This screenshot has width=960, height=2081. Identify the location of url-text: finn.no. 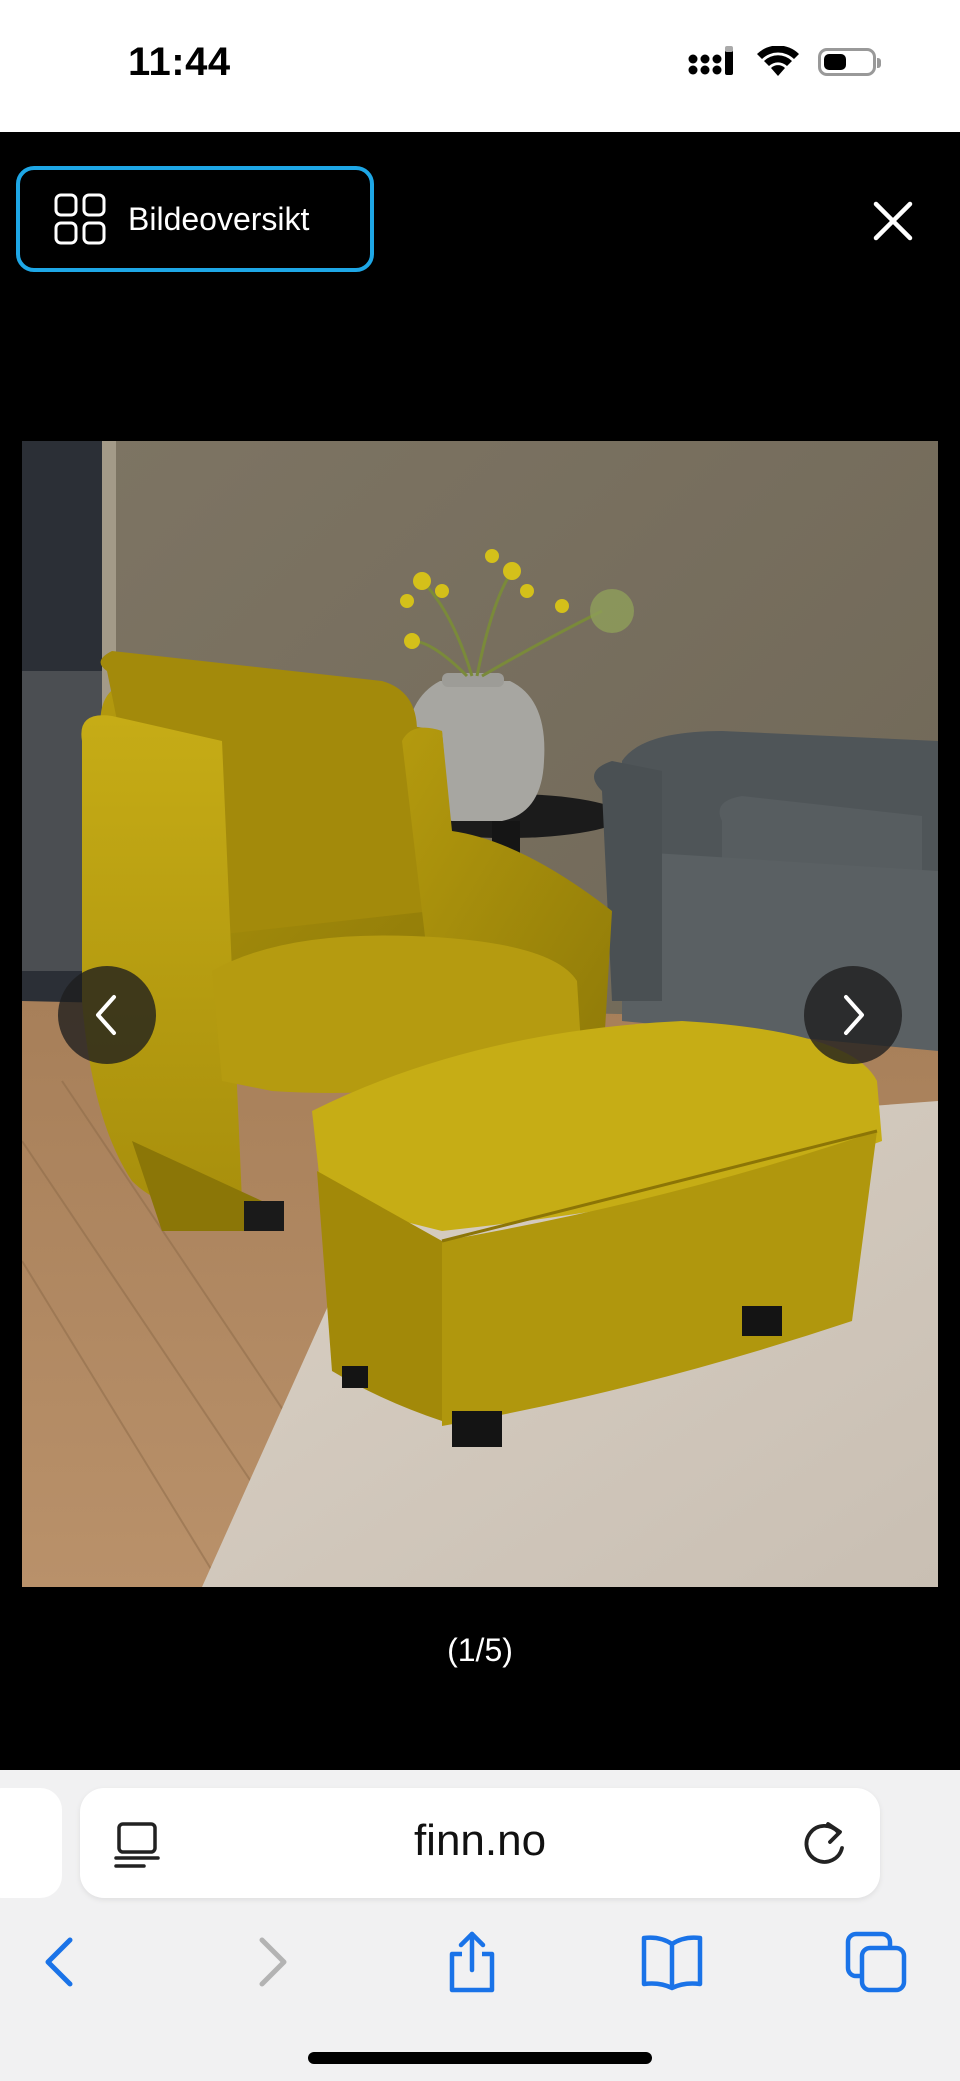
(480, 1840).